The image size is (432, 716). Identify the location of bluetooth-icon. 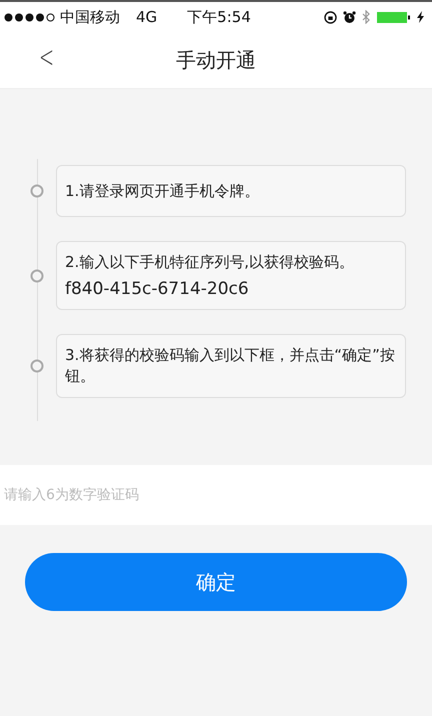
(366, 17).